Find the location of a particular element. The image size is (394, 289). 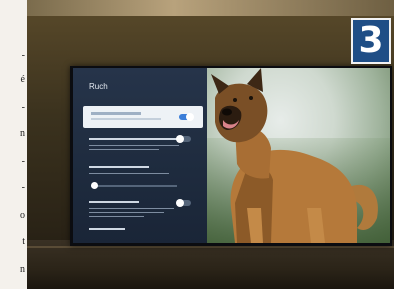

tv-stand-edge is located at coordinates (210, 247).